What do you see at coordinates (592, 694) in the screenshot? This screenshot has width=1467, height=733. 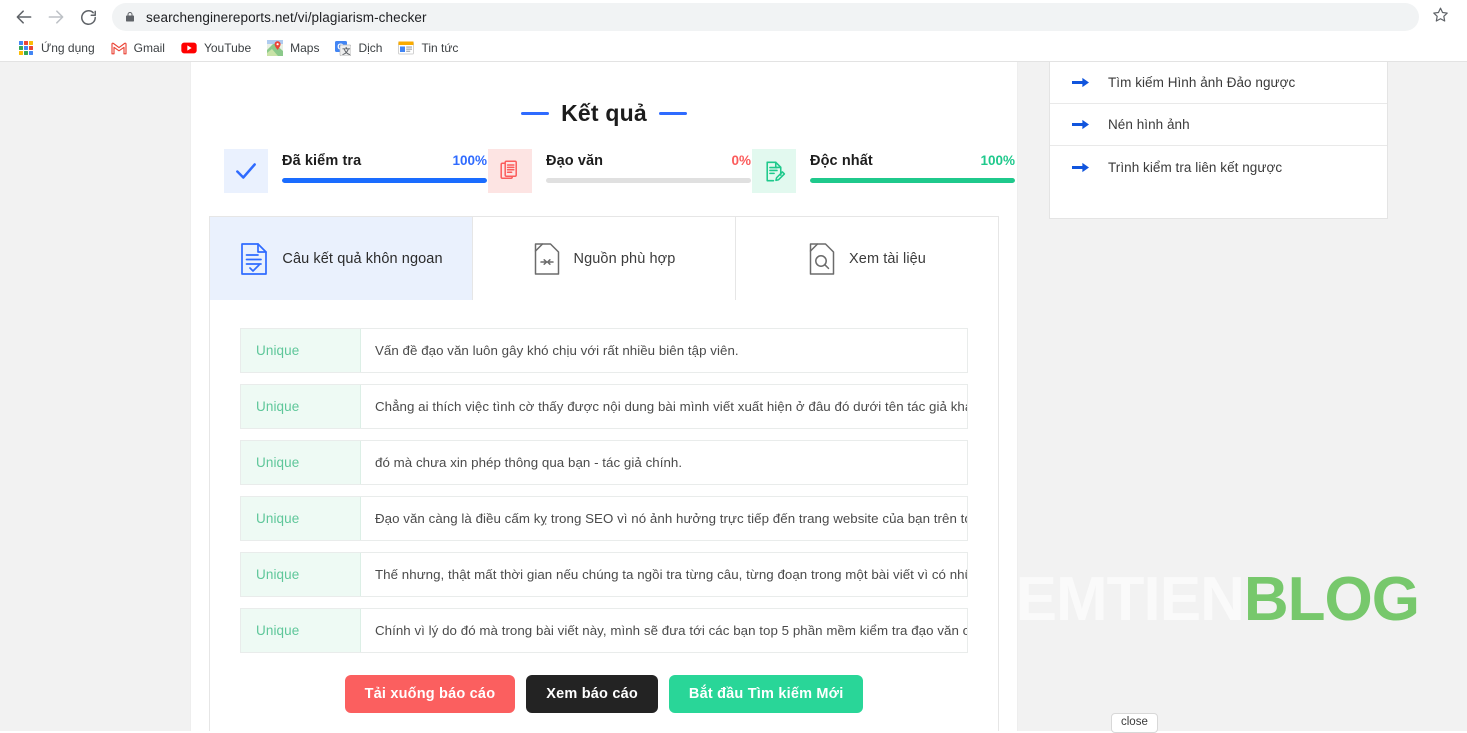 I see `view-report-button: Xem báo cáo` at bounding box center [592, 694].